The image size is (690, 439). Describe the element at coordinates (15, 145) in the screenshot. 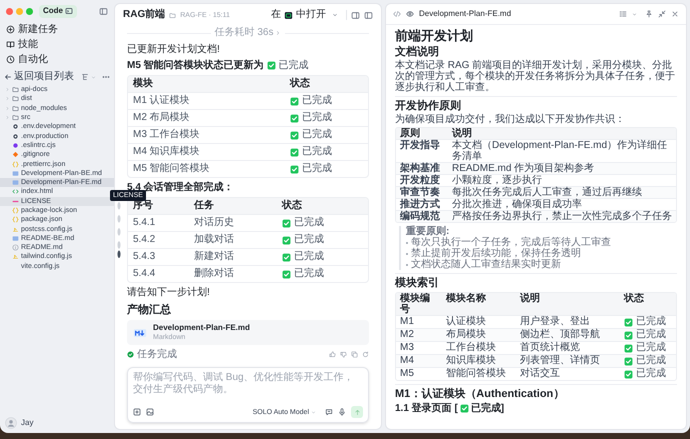

I see `circle-icon` at that location.